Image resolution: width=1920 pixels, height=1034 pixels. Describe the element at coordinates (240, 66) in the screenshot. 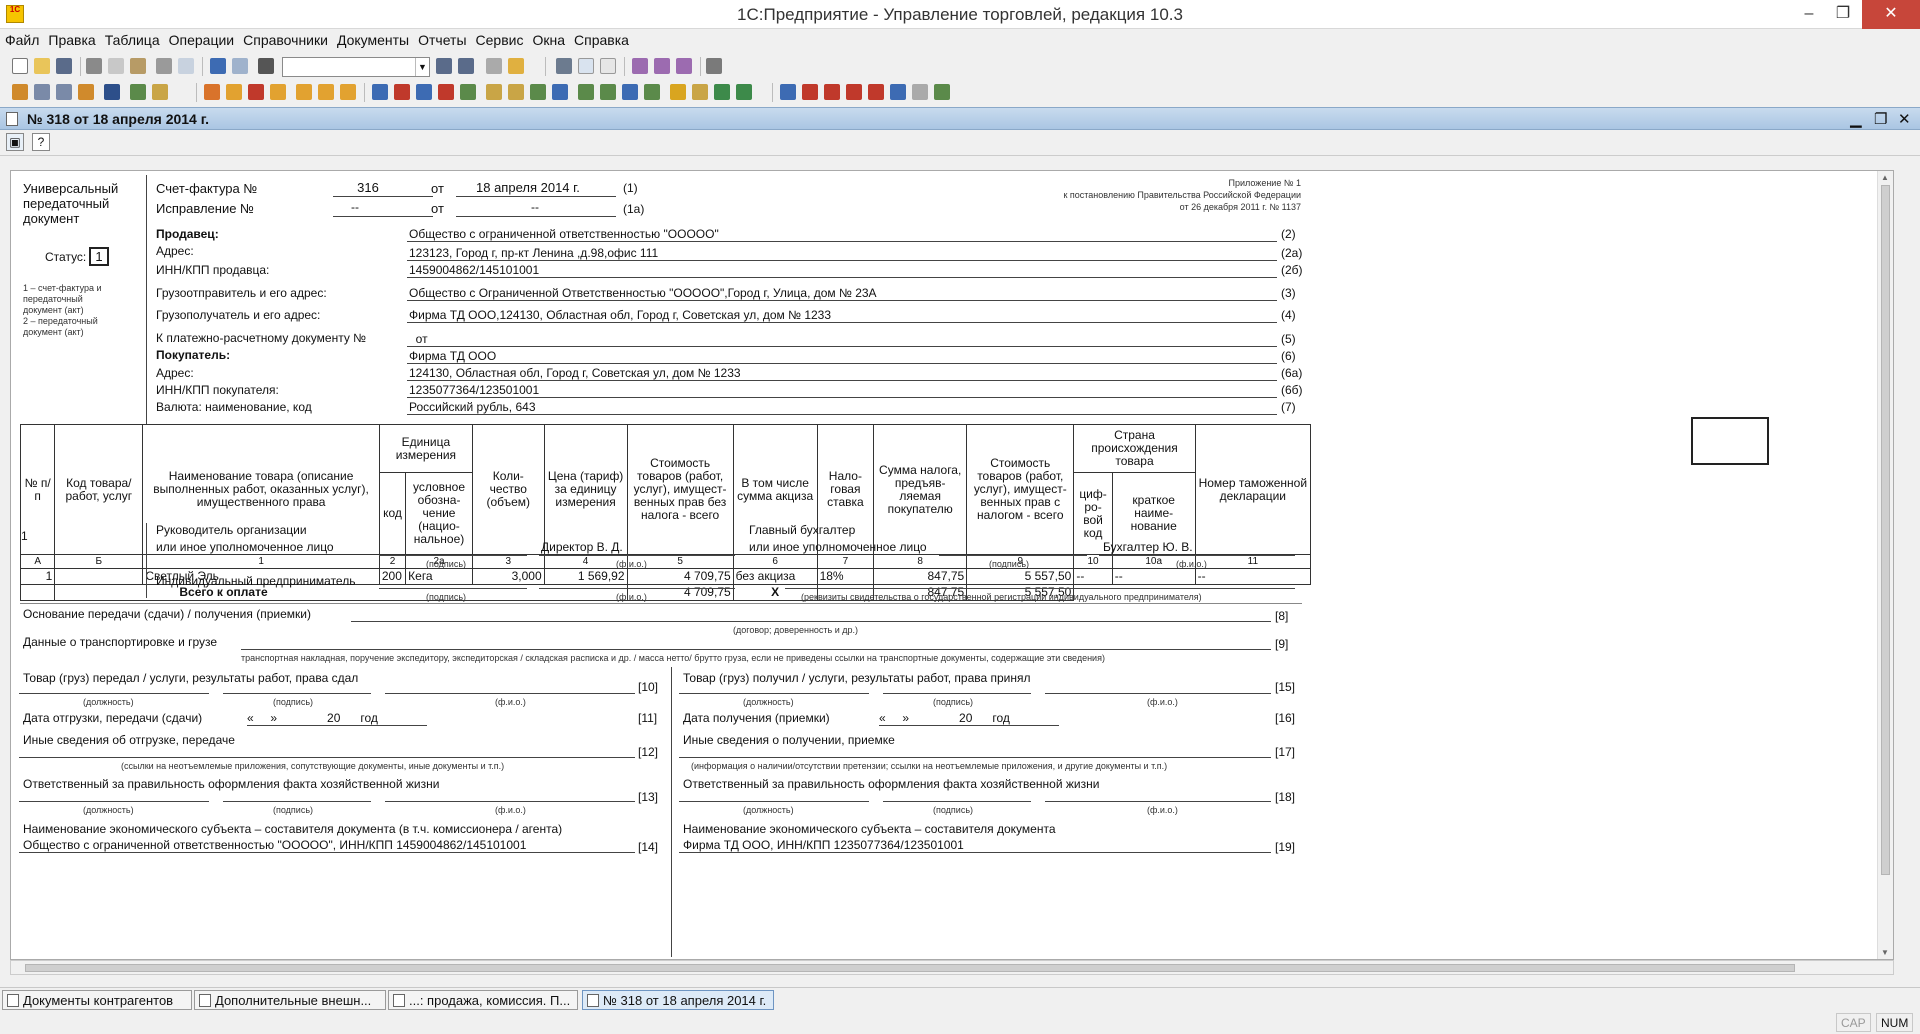

I see `redo-icon` at that location.